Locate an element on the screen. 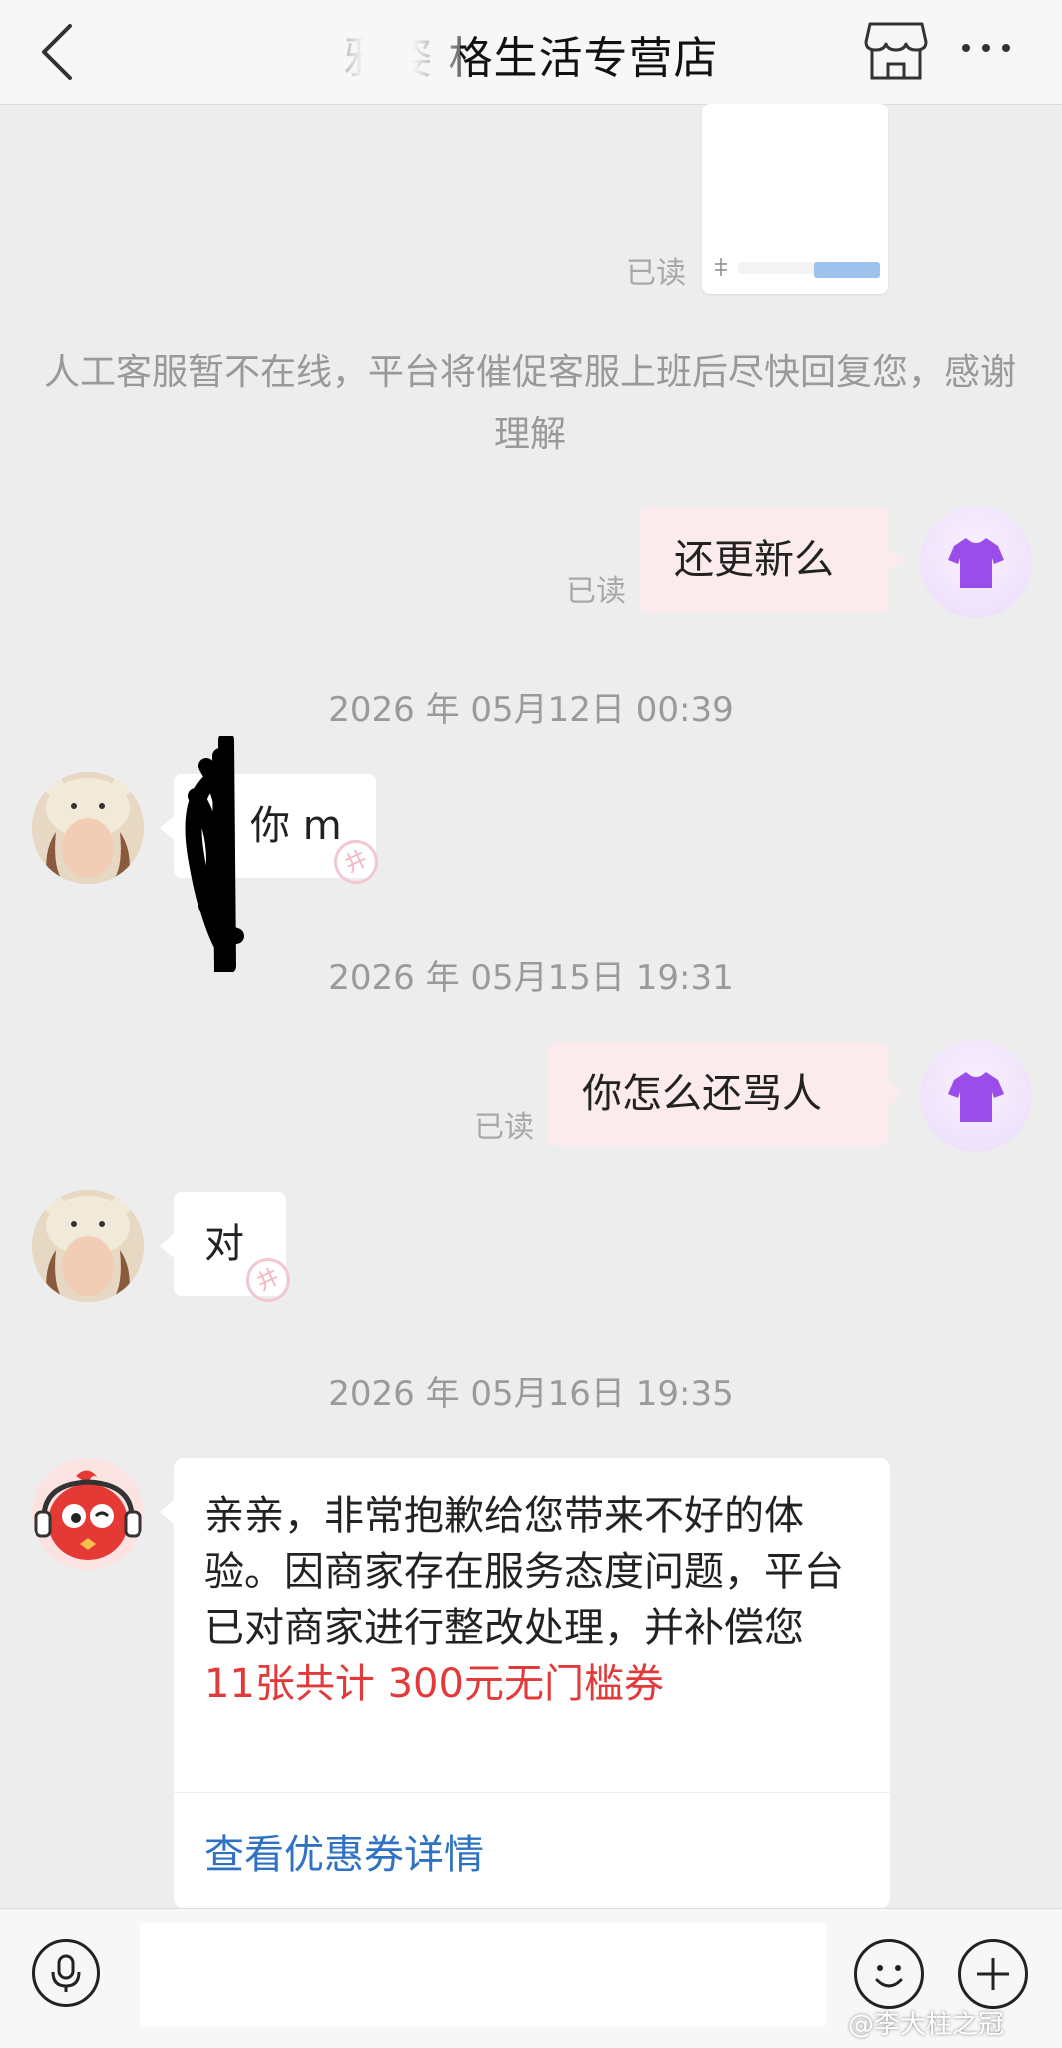 The width and height of the screenshot is (1062, 2048). more-dots-icon is located at coordinates (986, 48).